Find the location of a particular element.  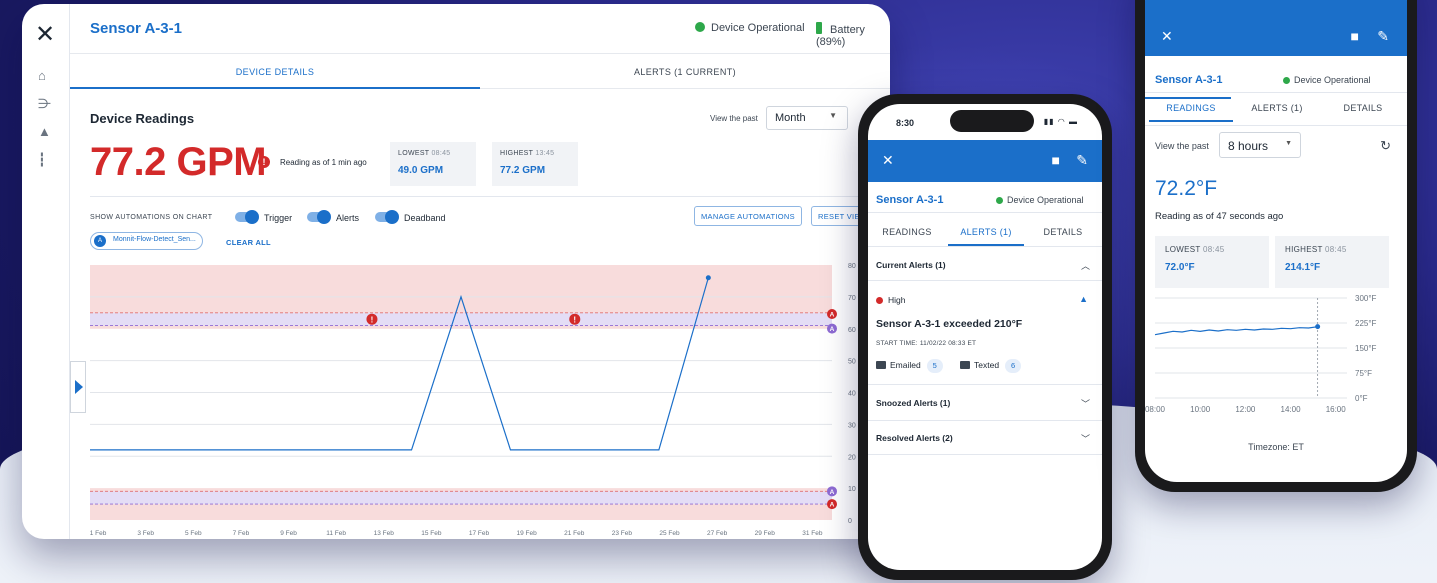

alert-icon: ! is located at coordinates (264, 162).